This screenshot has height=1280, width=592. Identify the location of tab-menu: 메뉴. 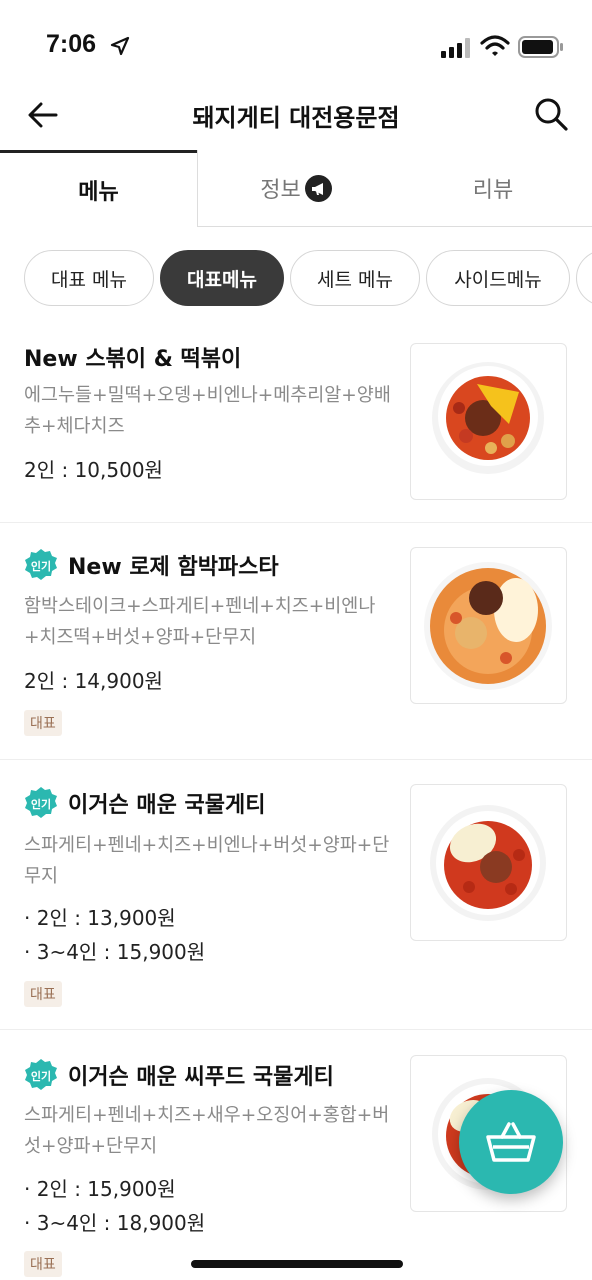
(98, 188).